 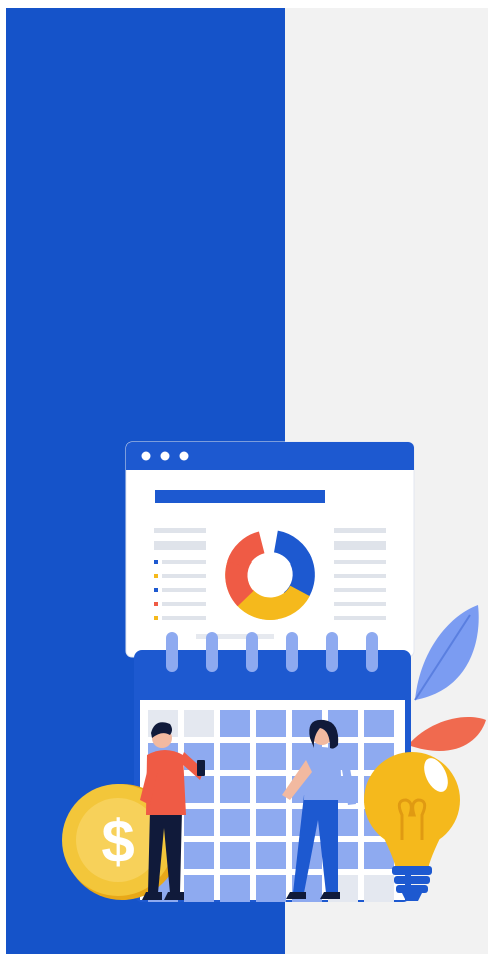 I want to click on coin-symbol: $, so click(x=117, y=841).